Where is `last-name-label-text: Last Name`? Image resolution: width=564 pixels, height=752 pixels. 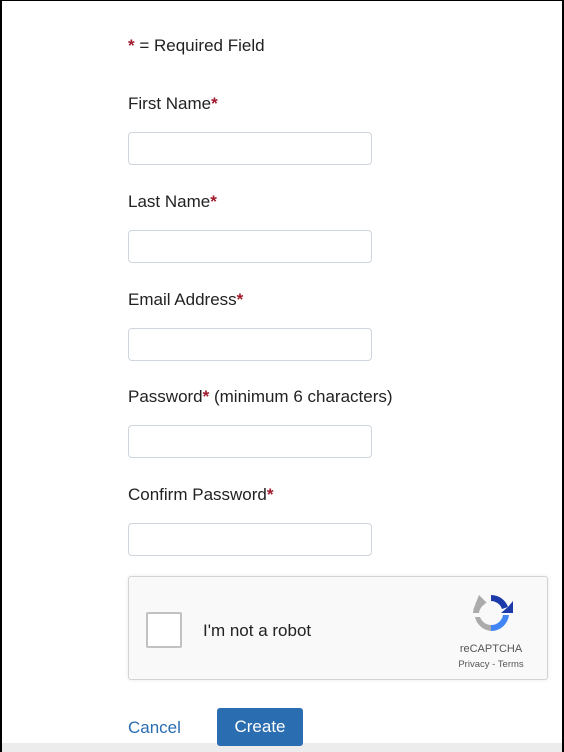 last-name-label-text: Last Name is located at coordinates (169, 201).